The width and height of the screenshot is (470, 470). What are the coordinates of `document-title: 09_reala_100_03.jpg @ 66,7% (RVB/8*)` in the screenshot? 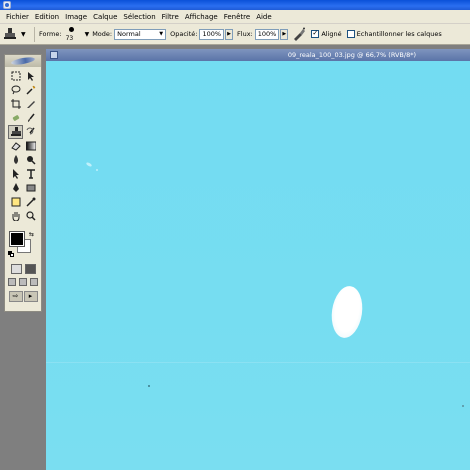 It's located at (351, 55).